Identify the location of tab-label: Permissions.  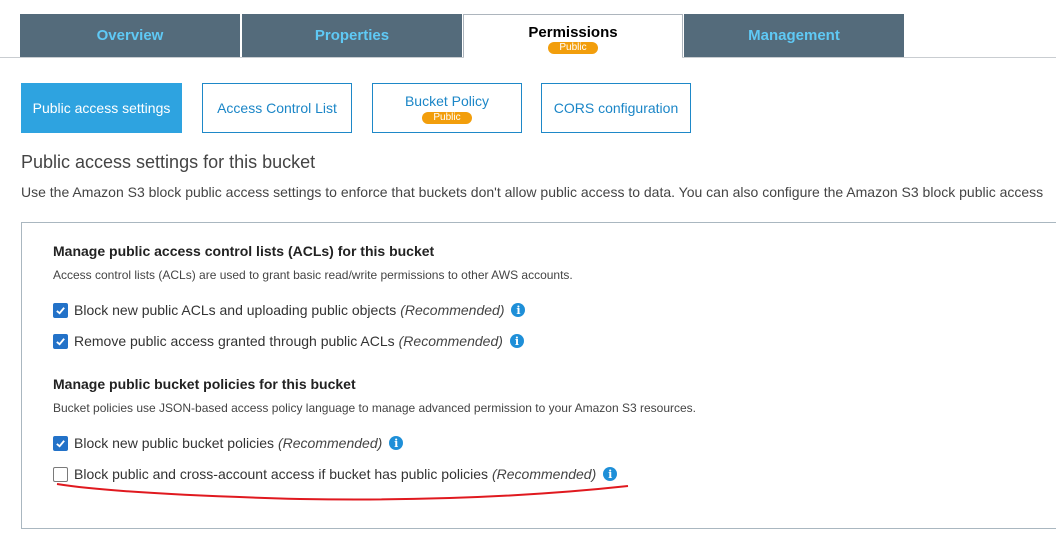
(573, 32).